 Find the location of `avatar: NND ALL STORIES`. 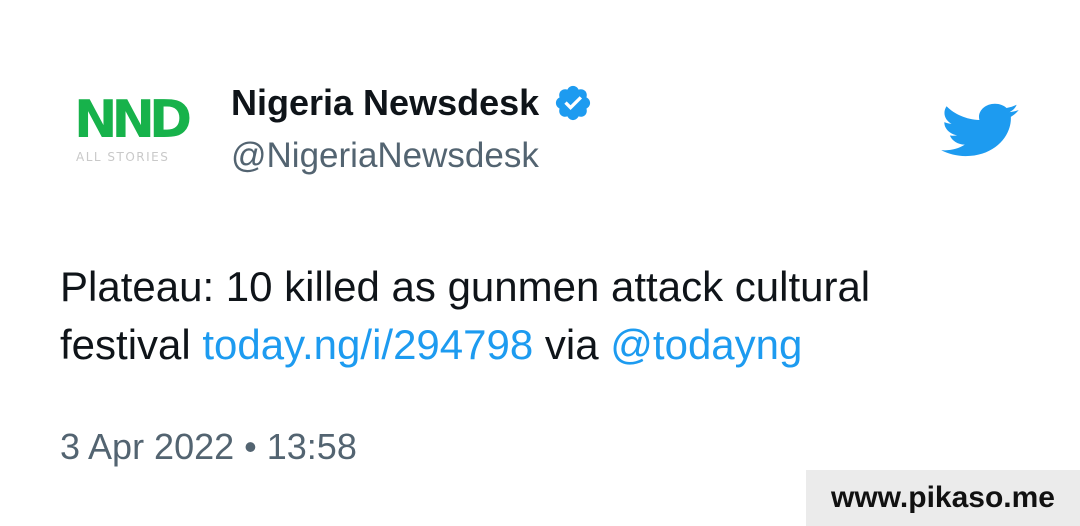

avatar: NND ALL STORIES is located at coordinates (127, 133).